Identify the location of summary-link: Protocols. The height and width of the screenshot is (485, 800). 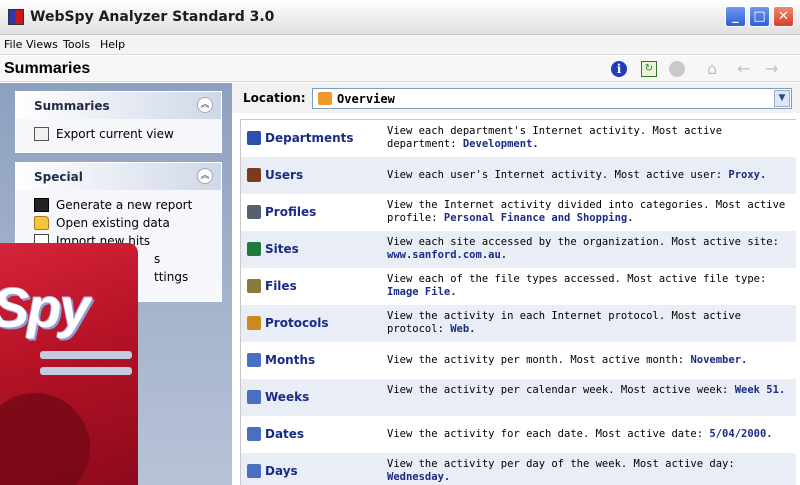
(310, 323).